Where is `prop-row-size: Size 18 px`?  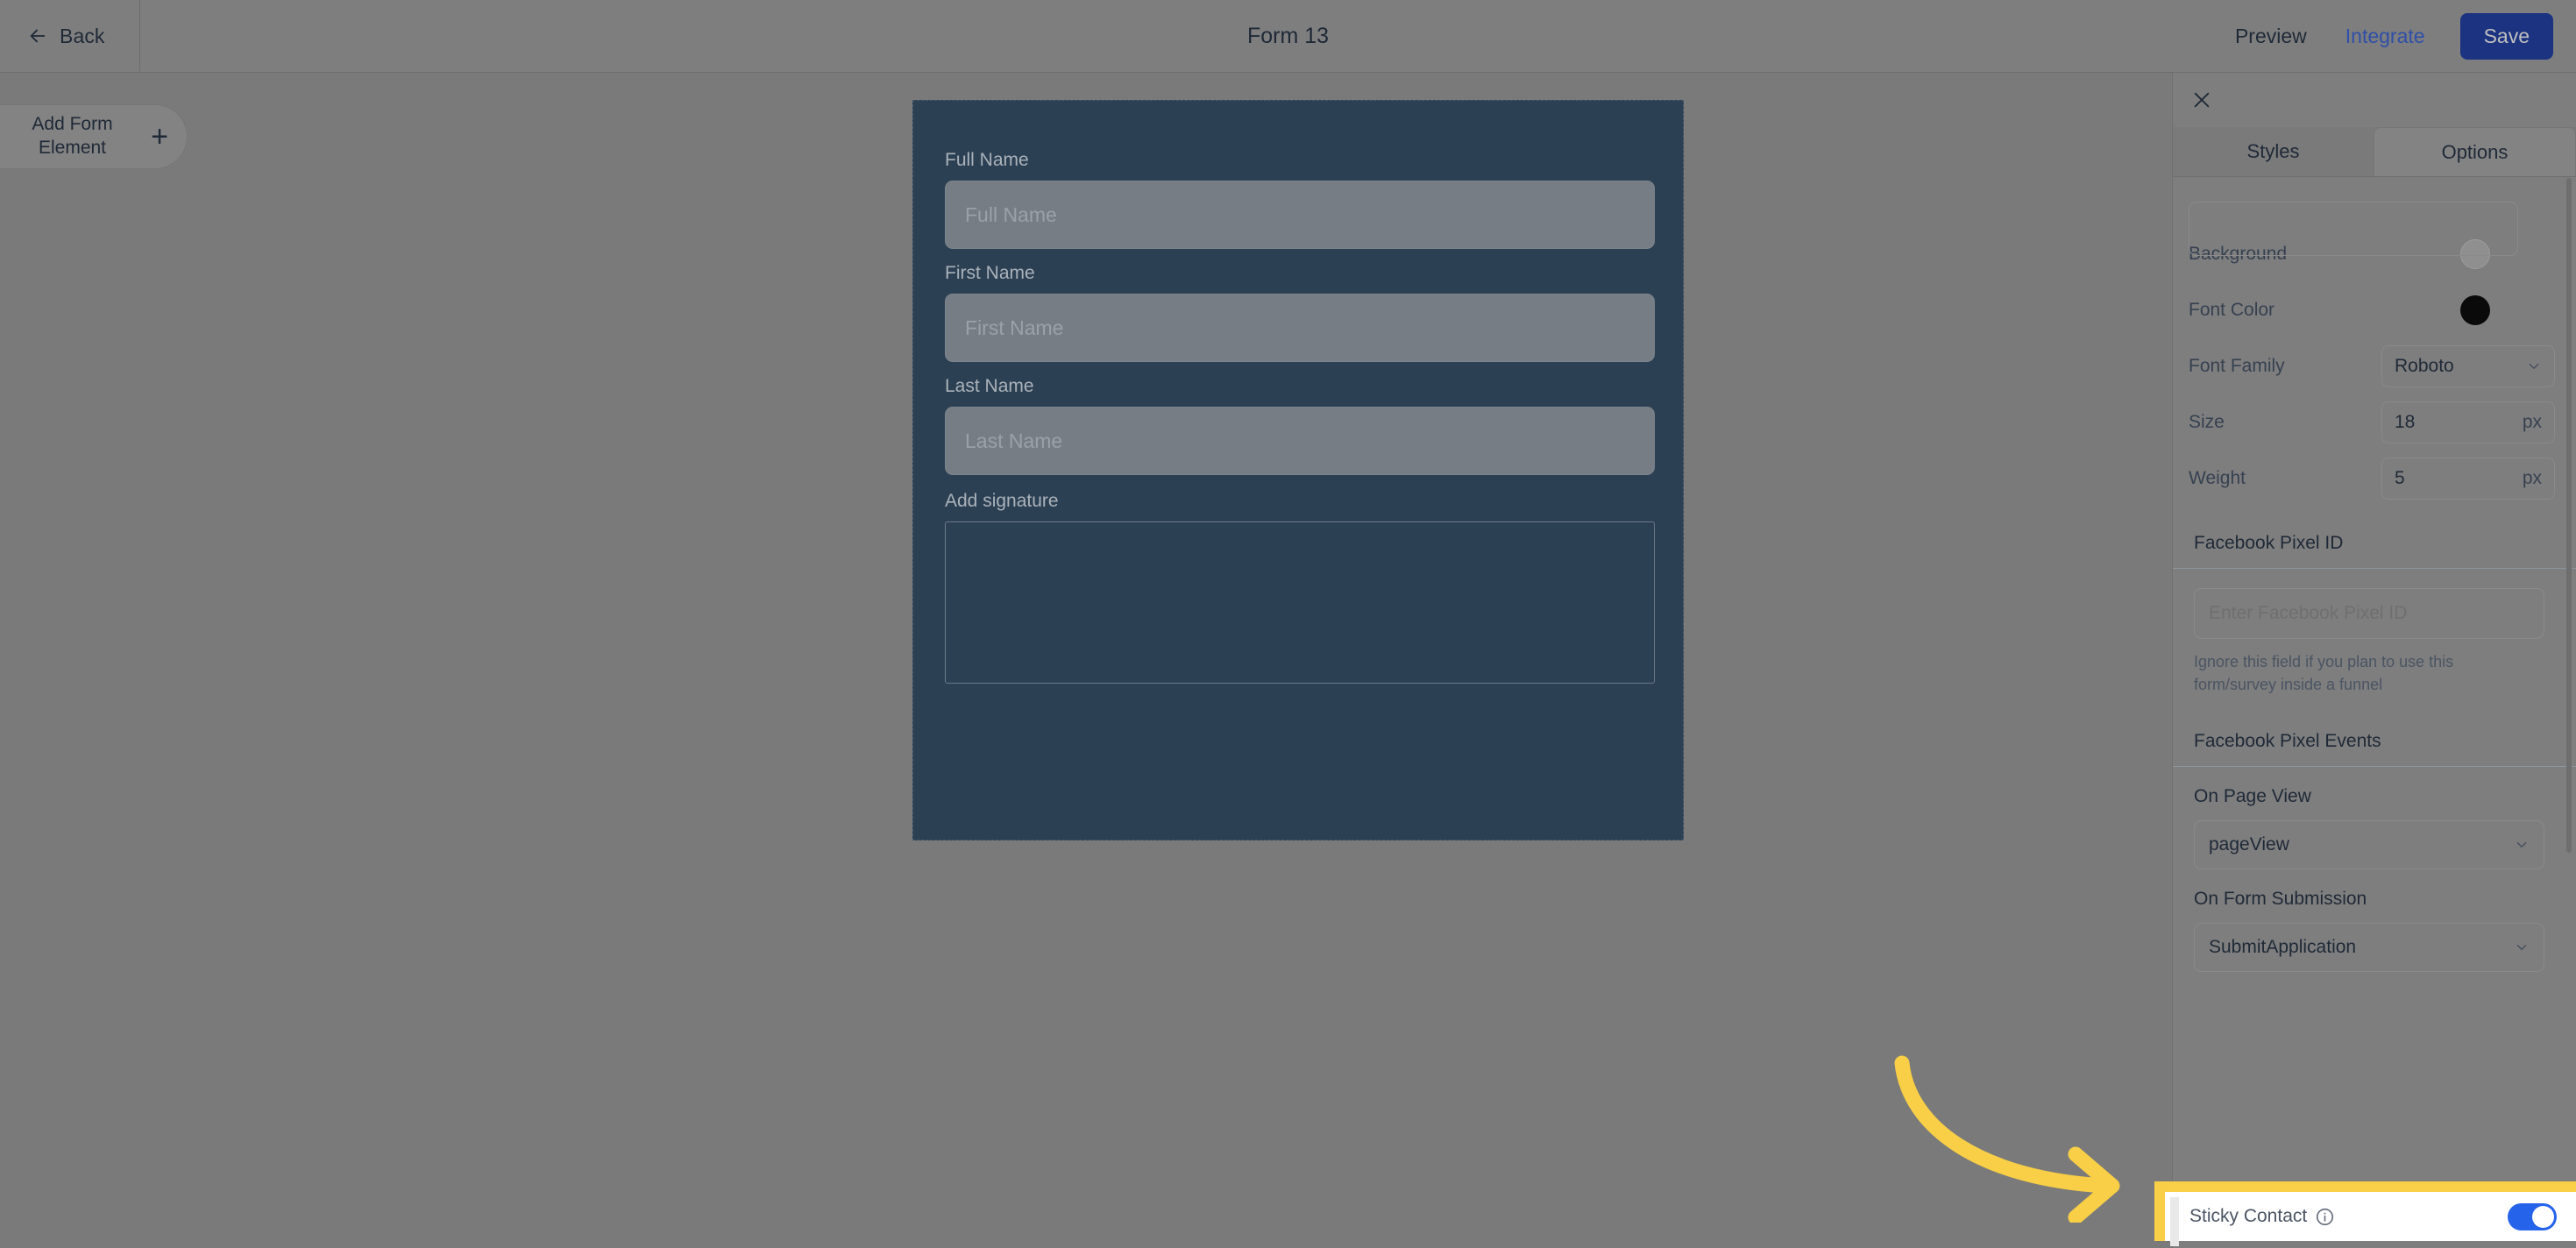
prop-row-size: Size 18 px is located at coordinates (2374, 422).